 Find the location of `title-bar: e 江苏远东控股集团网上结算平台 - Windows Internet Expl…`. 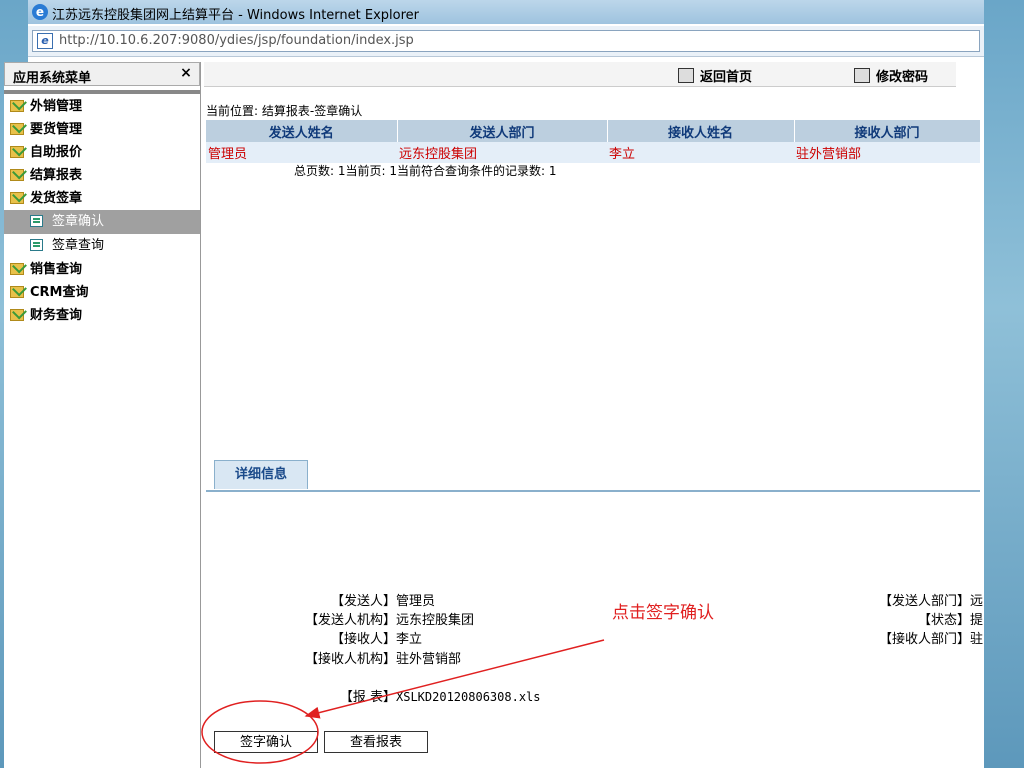

title-bar: e 江苏远东控股集团网上结算平台 - Windows Internet Expl… is located at coordinates (506, 12).